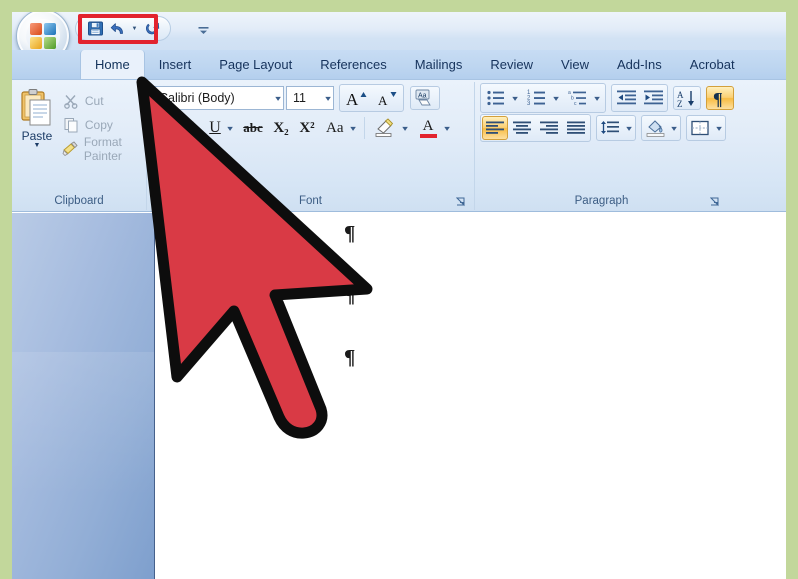 This screenshot has width=798, height=579. I want to click on tab-review: Review, so click(511, 64).